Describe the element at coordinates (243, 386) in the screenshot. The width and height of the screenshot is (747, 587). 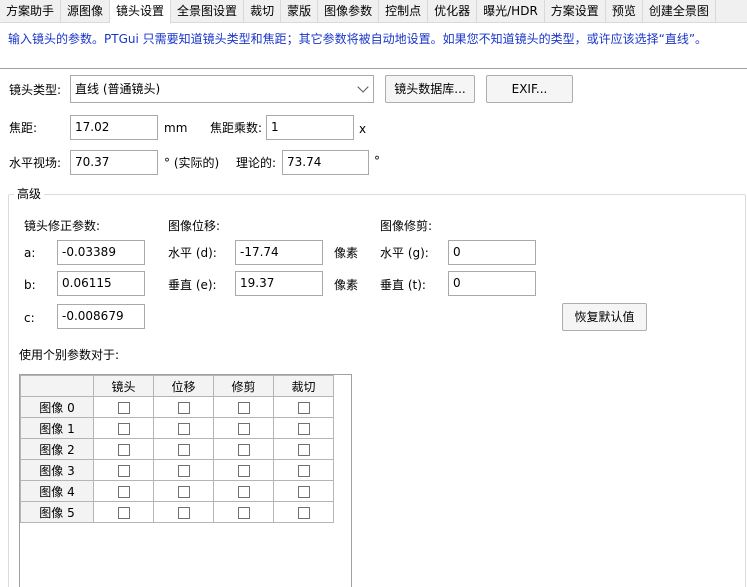
I see `column-header: 修剪` at that location.